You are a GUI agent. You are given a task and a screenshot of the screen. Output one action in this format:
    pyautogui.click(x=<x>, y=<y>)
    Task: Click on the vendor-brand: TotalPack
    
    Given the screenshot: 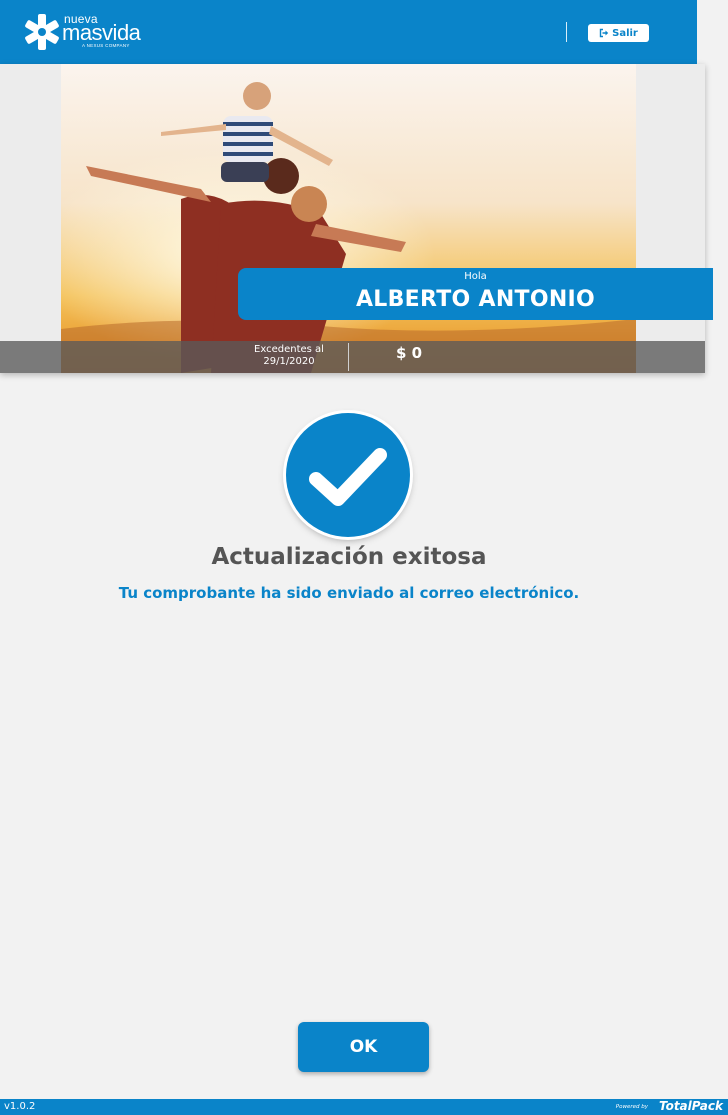 What is the action you would take?
    pyautogui.click(x=690, y=1106)
    